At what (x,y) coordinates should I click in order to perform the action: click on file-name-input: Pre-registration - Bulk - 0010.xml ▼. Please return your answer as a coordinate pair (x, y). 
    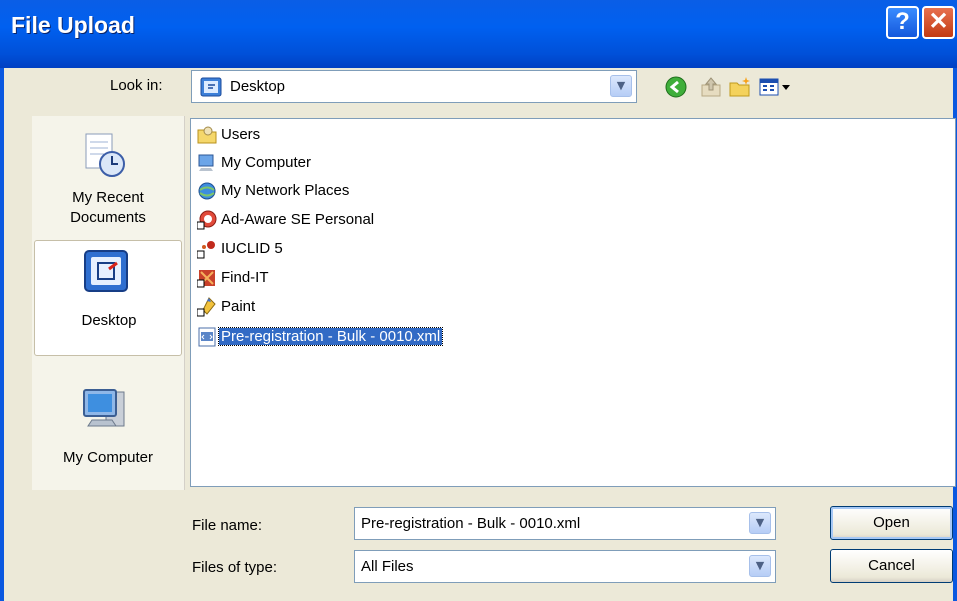
    Looking at the image, I should click on (565, 523).